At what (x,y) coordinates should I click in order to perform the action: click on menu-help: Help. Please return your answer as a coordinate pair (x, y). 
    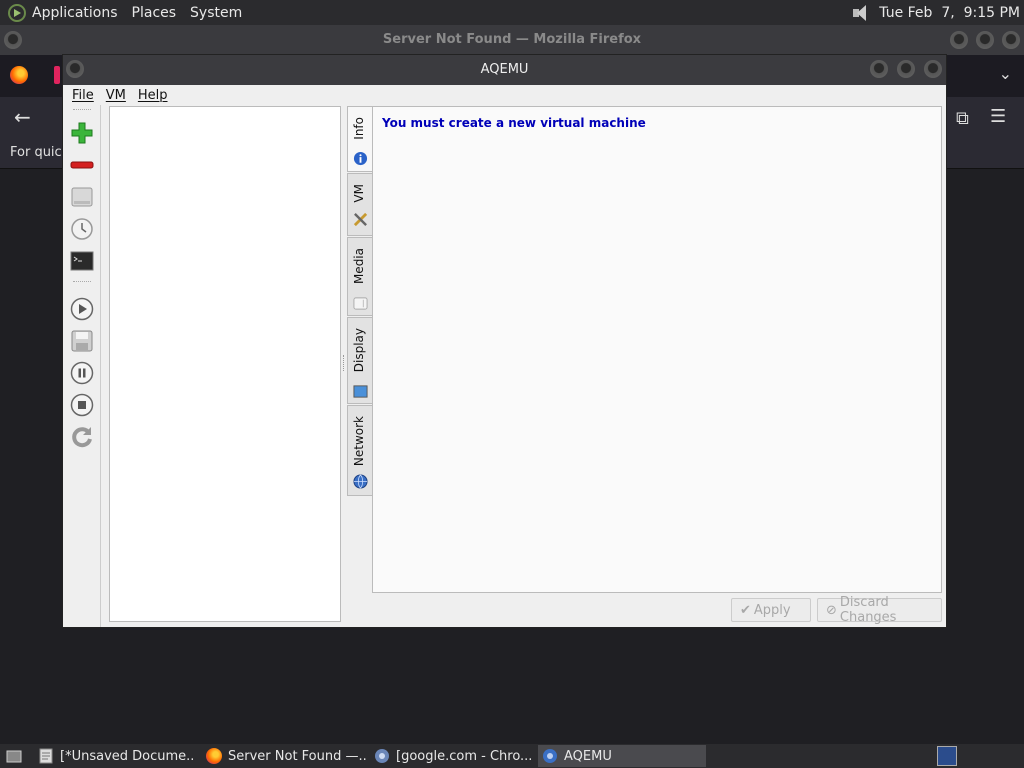
    Looking at the image, I should click on (153, 95).